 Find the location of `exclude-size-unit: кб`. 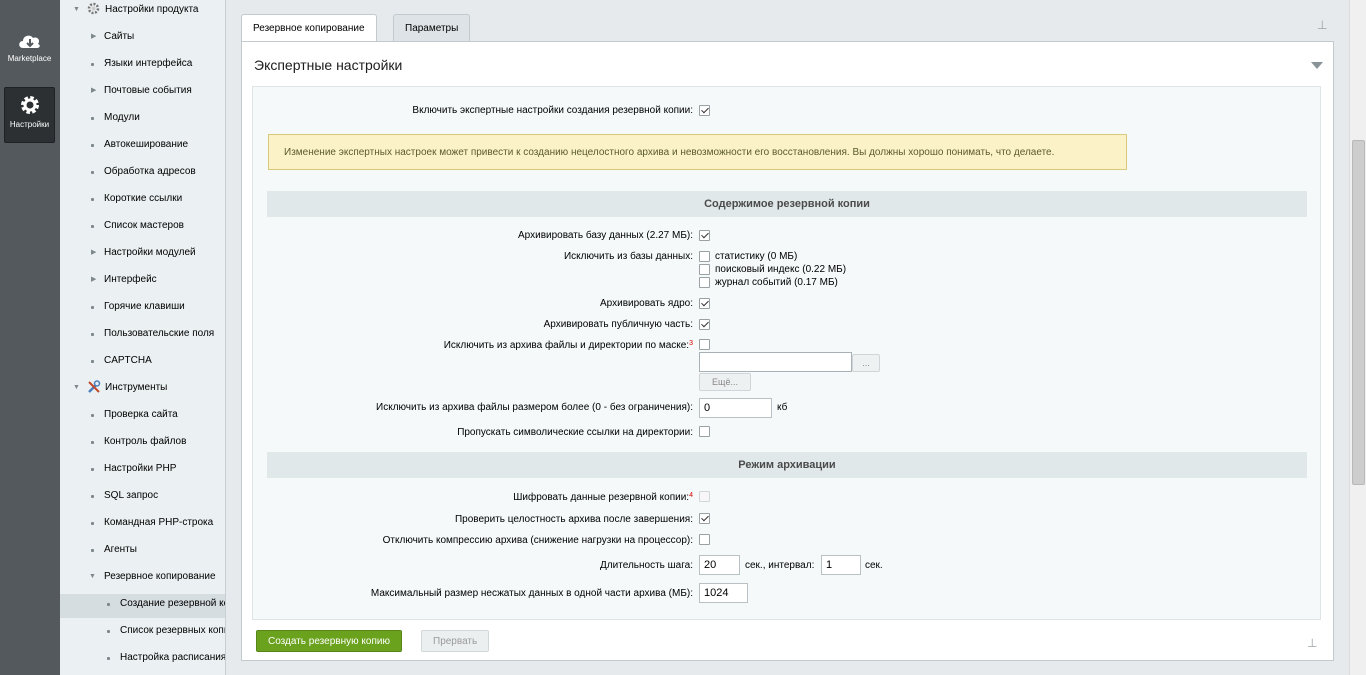

exclude-size-unit: кб is located at coordinates (782, 407).